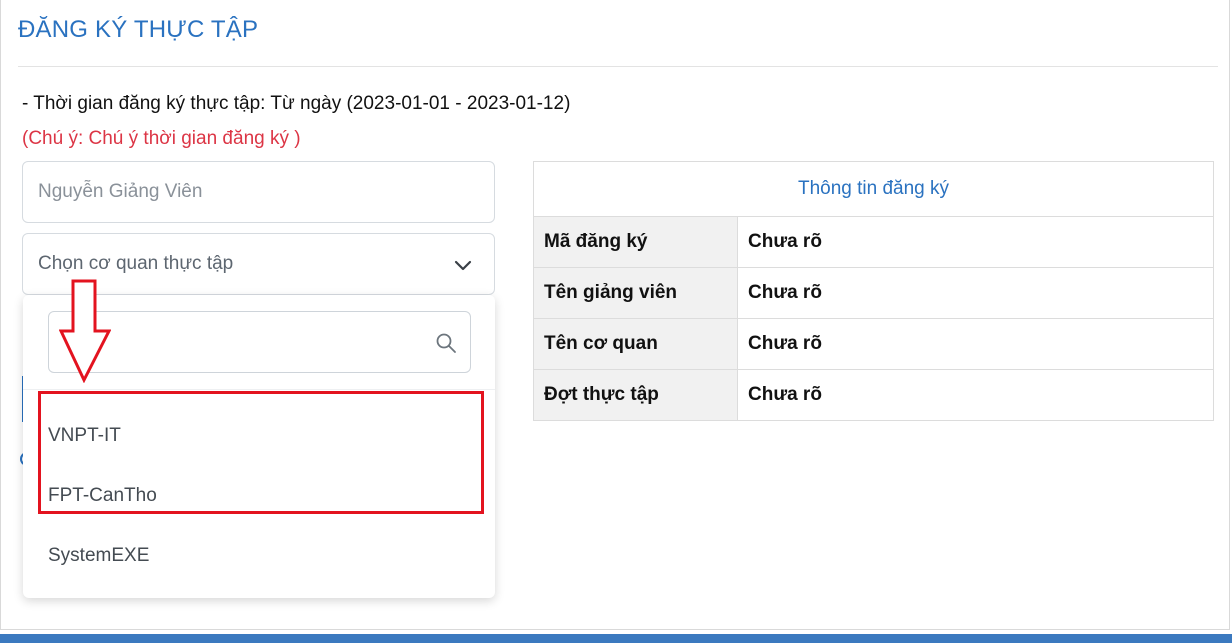 Image resolution: width=1232 pixels, height=643 pixels. Describe the element at coordinates (975, 293) in the screenshot. I see `row-value-lecturer-name: Chưa rõ` at that location.